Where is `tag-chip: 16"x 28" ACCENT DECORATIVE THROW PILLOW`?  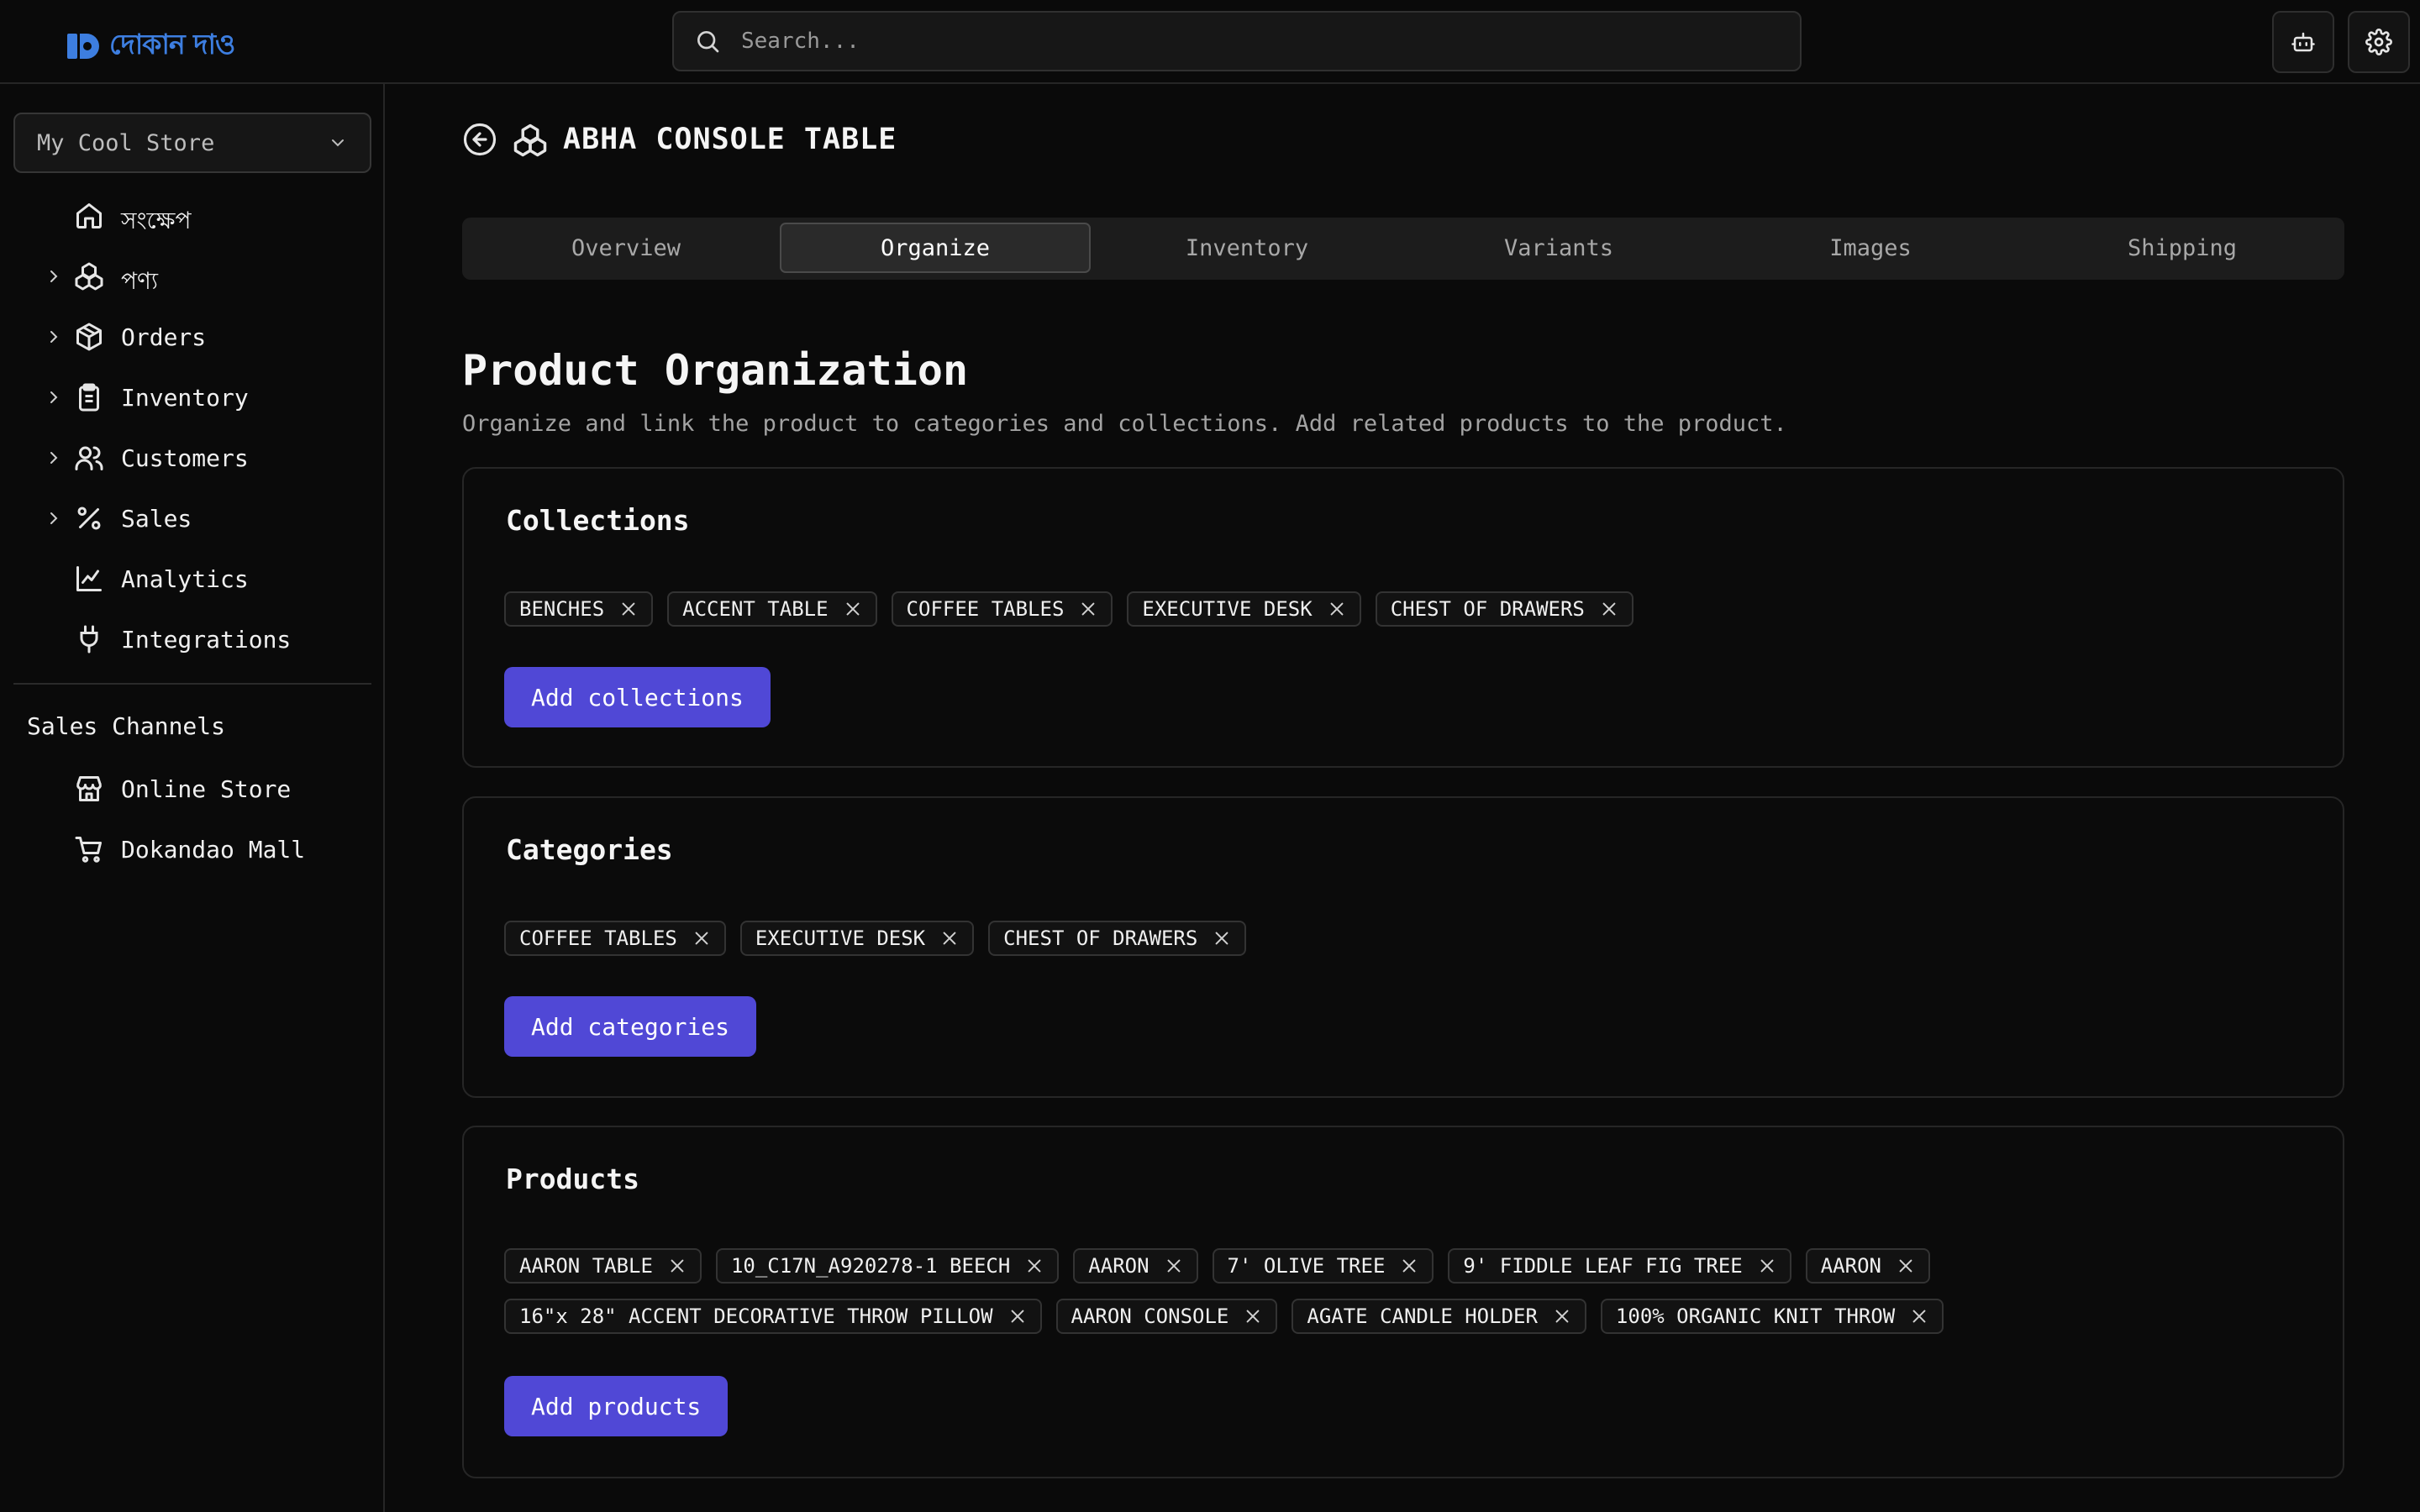
tag-chip: 16"x 28" ACCENT DECORATIVE THROW PILLOW is located at coordinates (773, 1316).